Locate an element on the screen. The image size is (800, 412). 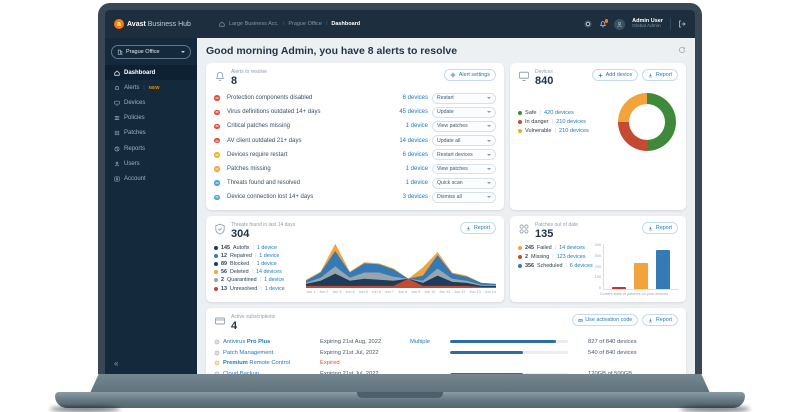
sidebar-item-label: Devices is located at coordinates (135, 102).